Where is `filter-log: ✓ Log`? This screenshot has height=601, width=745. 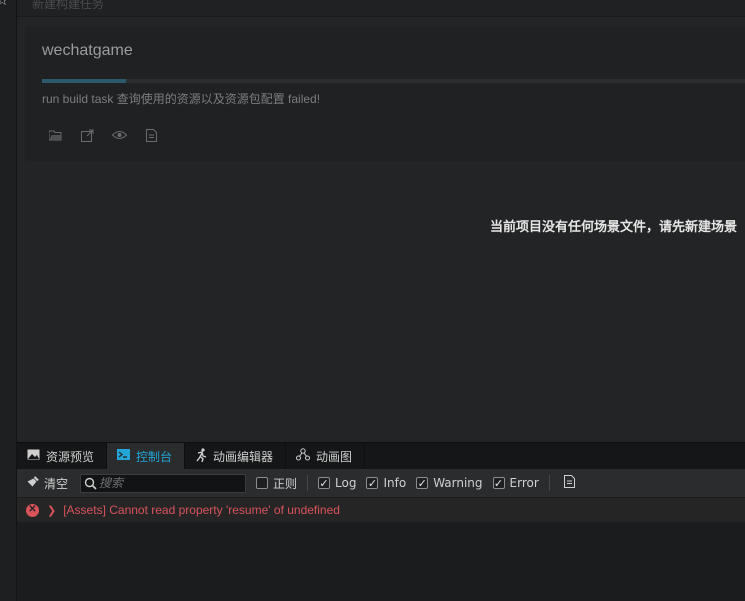 filter-log: ✓ Log is located at coordinates (337, 483).